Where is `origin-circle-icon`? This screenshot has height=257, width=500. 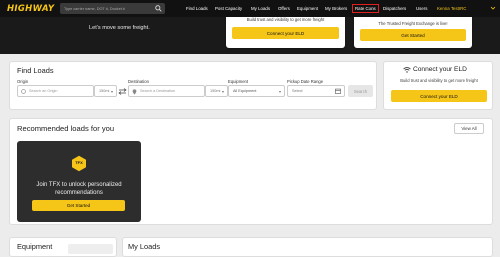
origin-circle-icon is located at coordinates (23, 91).